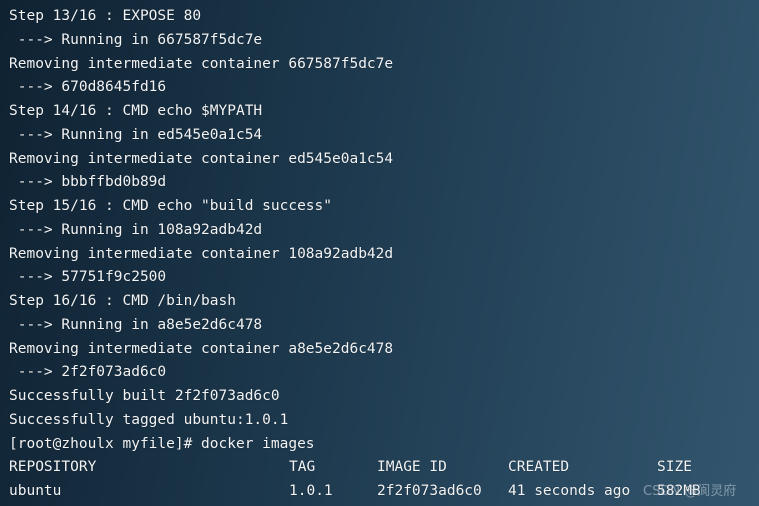 This screenshot has width=759, height=506. Describe the element at coordinates (569, 491) in the screenshot. I see `cell-created: 41 seconds ago` at that location.